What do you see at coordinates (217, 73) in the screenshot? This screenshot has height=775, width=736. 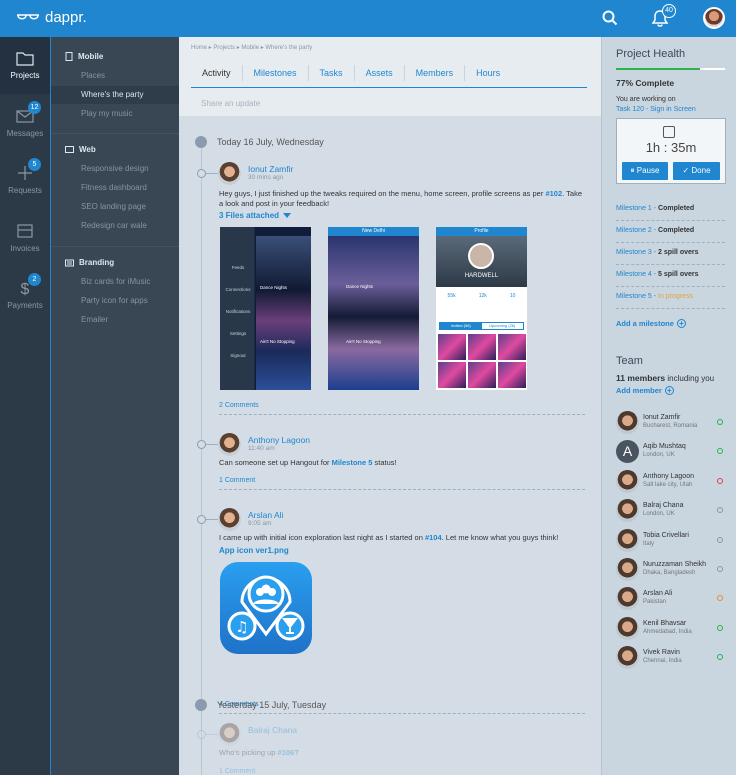 I see `tab-activity: Activity` at bounding box center [217, 73].